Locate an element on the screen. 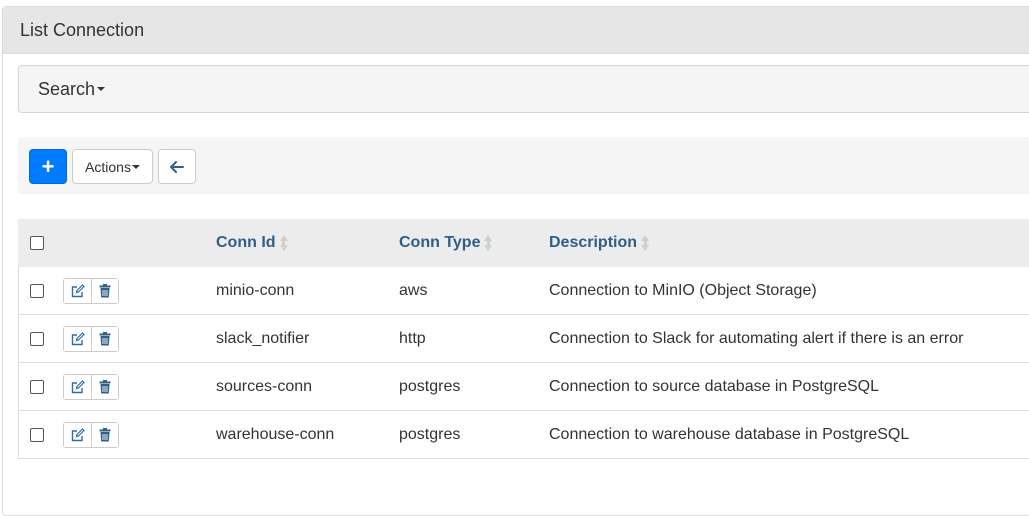 The image size is (1029, 516). column-header-conn-type: Conn Type is located at coordinates (446, 243).